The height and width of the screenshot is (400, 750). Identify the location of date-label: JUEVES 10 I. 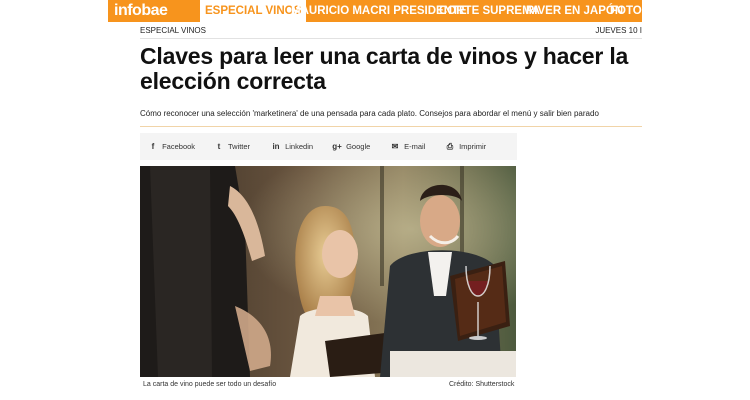
(618, 30).